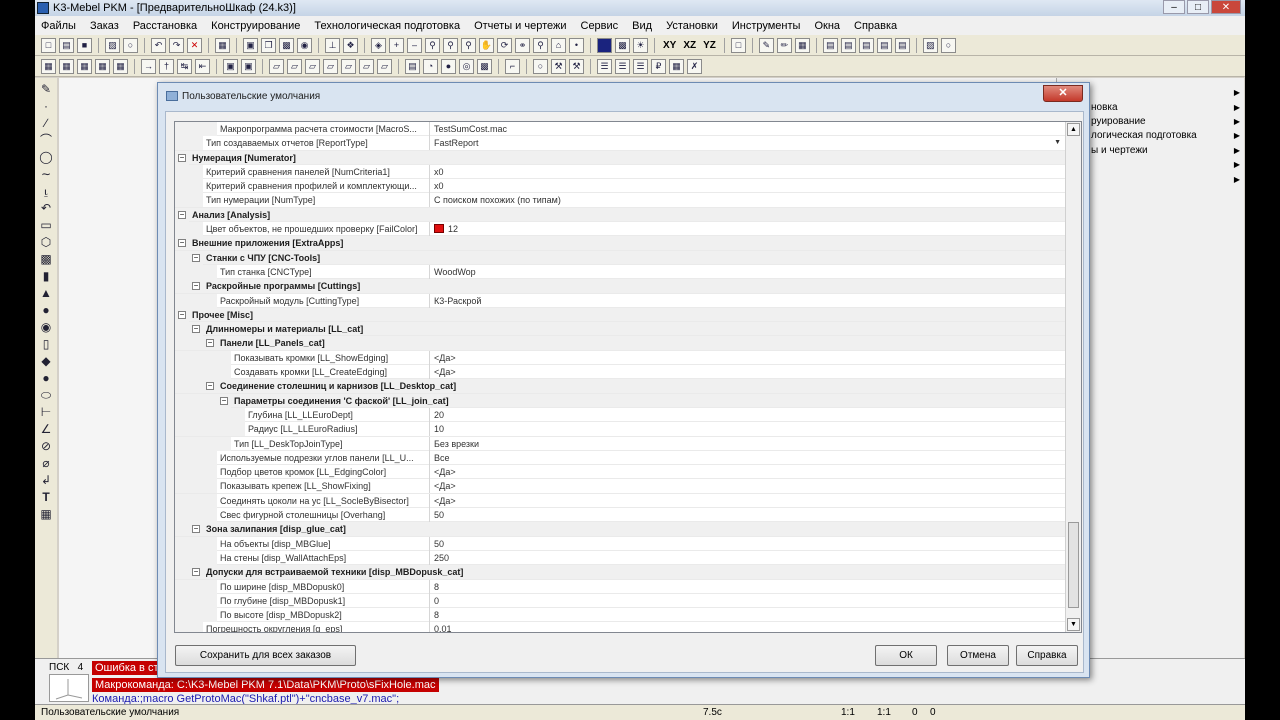  What do you see at coordinates (902, 45) in the screenshot?
I see `doc5-icon: ▤` at bounding box center [902, 45].